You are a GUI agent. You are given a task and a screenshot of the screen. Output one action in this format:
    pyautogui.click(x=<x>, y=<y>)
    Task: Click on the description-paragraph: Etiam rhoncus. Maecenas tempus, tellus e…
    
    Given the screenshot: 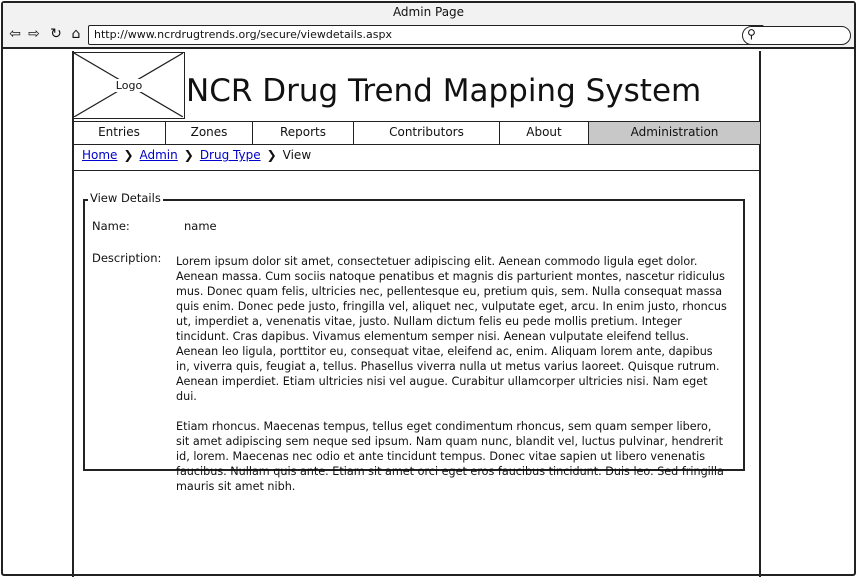 What is the action you would take?
    pyautogui.click(x=450, y=456)
    